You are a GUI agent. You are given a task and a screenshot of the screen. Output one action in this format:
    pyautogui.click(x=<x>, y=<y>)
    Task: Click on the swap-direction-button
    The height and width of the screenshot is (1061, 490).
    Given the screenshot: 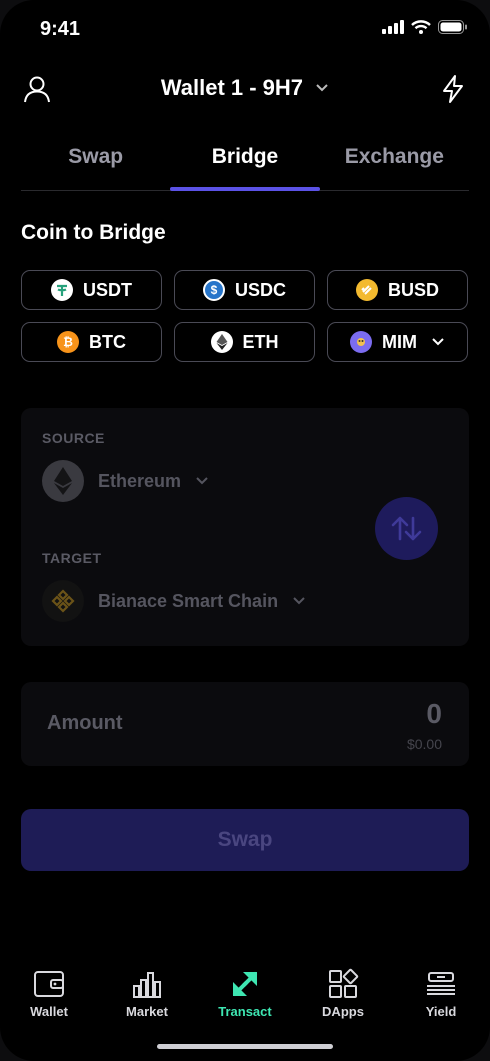 What is the action you would take?
    pyautogui.click(x=406, y=528)
    